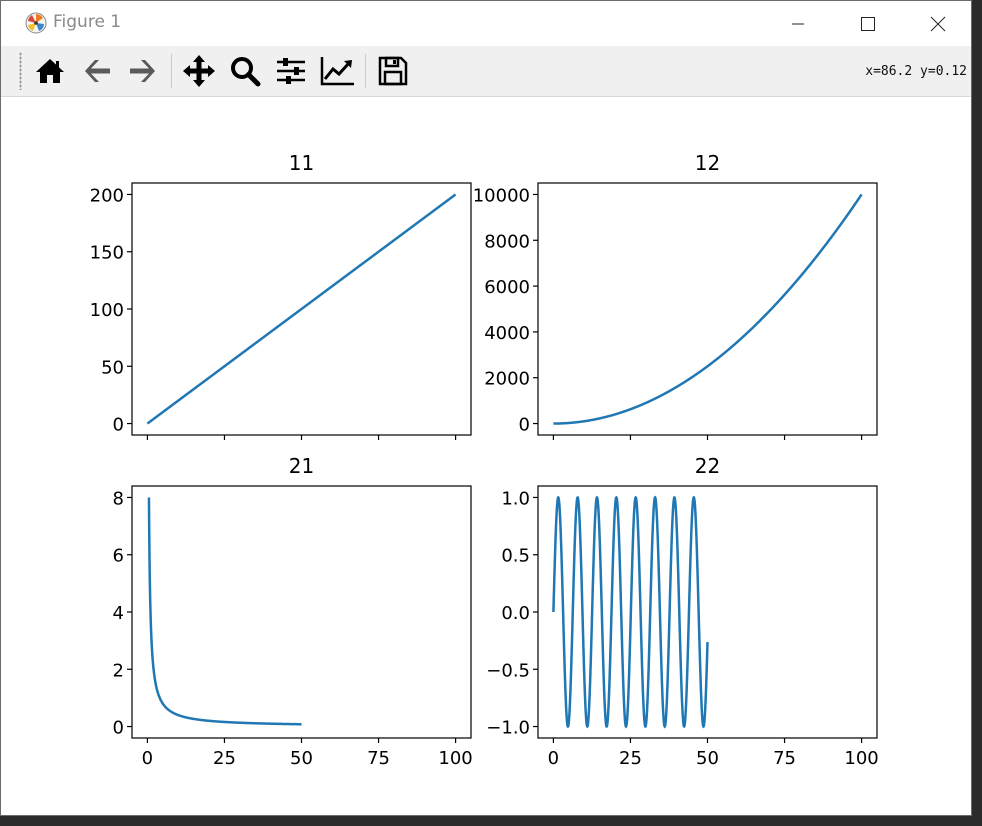 This screenshot has width=982, height=826. I want to click on y-tick-label: 8, so click(118, 498).